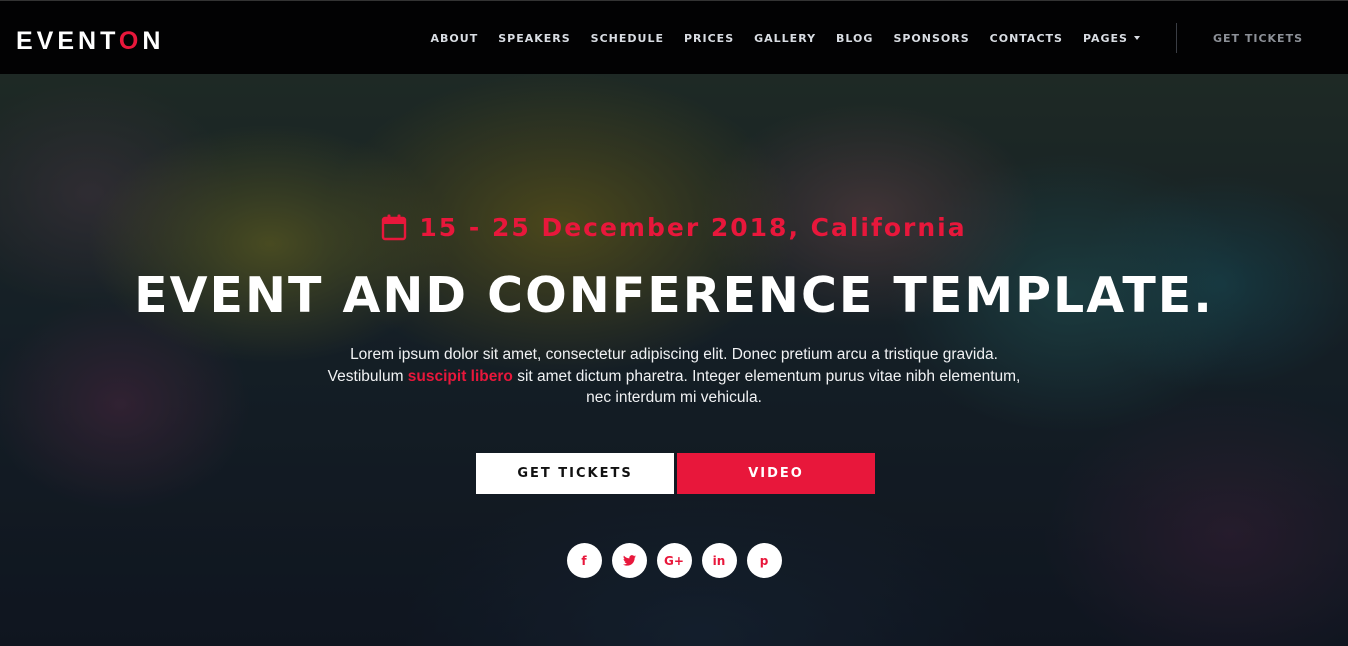 The image size is (1348, 646). What do you see at coordinates (719, 560) in the screenshot?
I see `linkedin-icon: in` at bounding box center [719, 560].